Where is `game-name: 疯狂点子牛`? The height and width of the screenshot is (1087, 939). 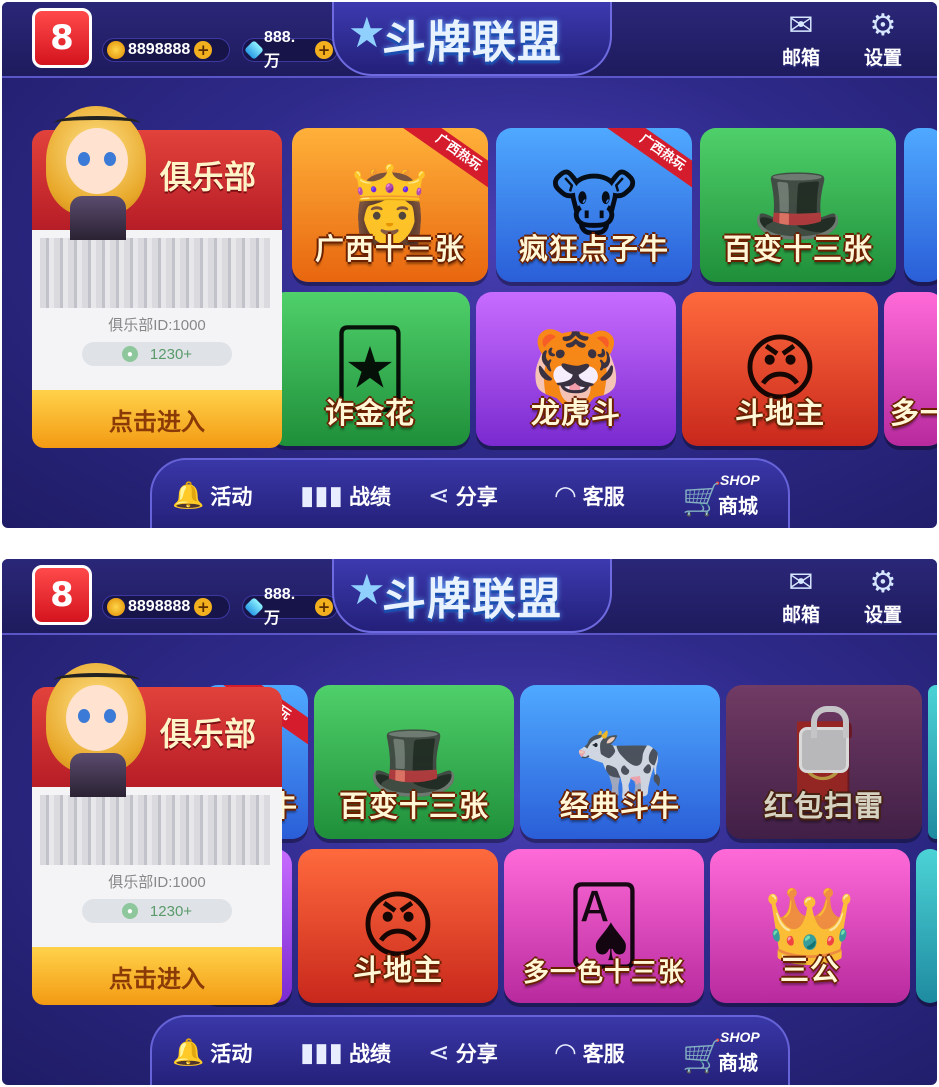
game-name: 疯狂点子牛 is located at coordinates (593, 249).